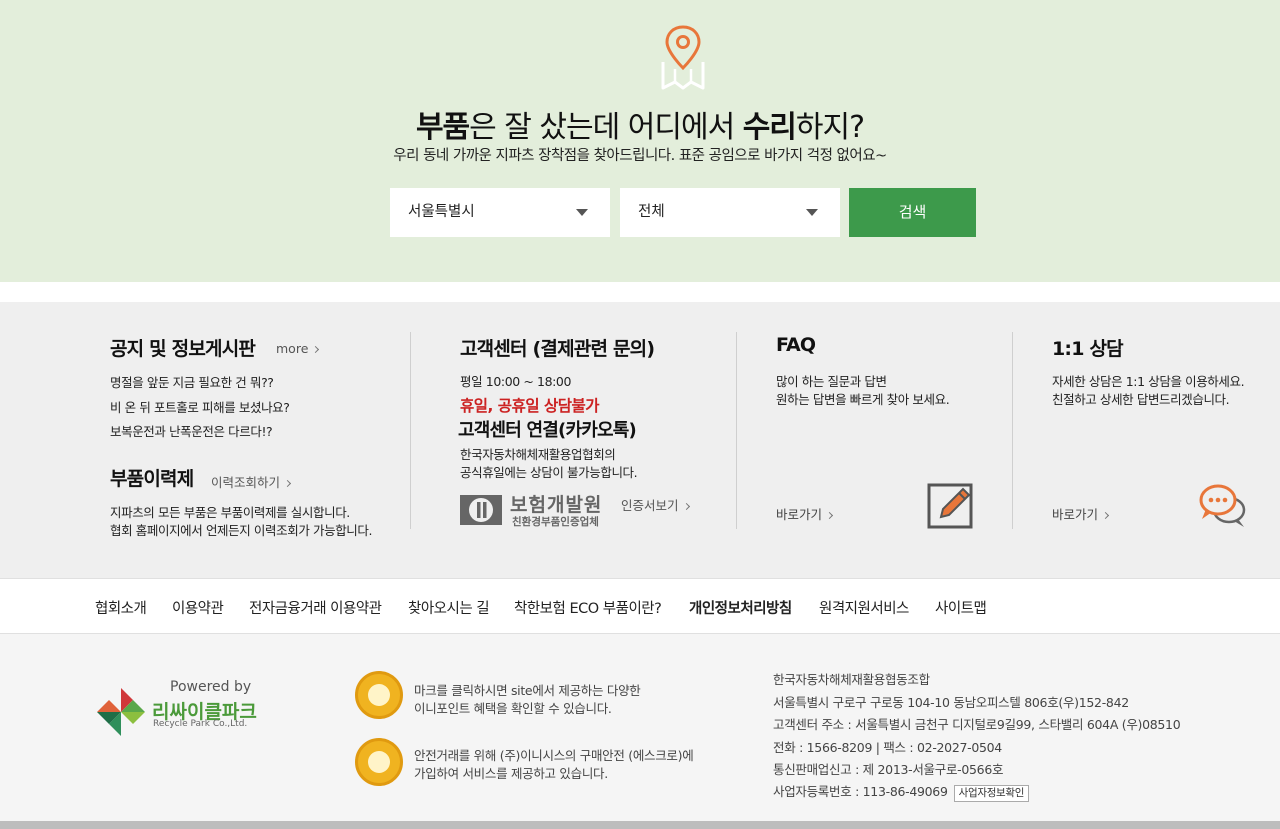  Describe the element at coordinates (547, 429) in the screenshot. I see `kakao-link: 고객센터 연결(카카오톡)` at that location.